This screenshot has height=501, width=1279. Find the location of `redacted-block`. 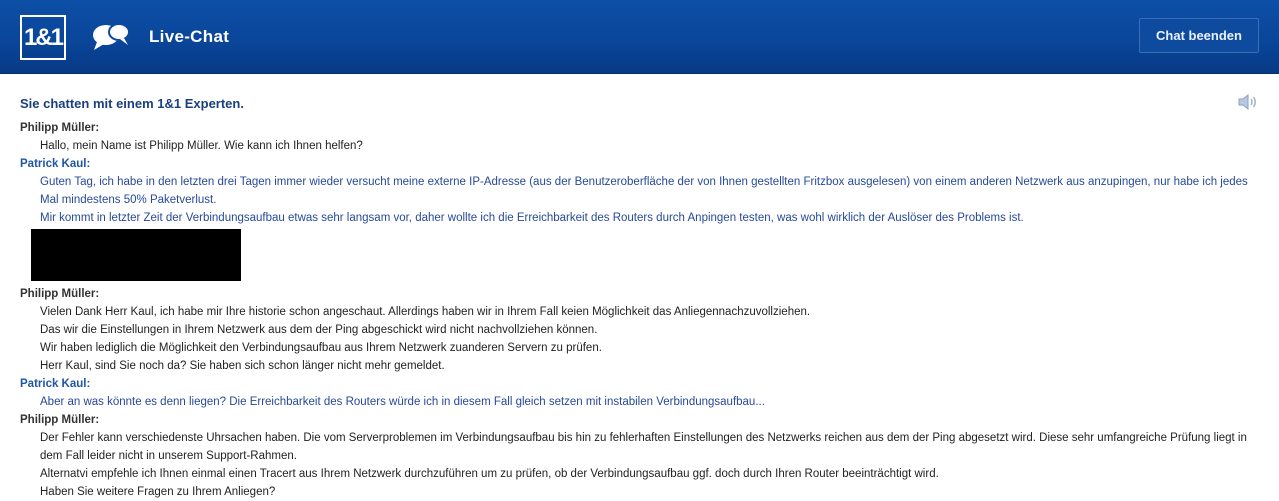

redacted-block is located at coordinates (136, 255).